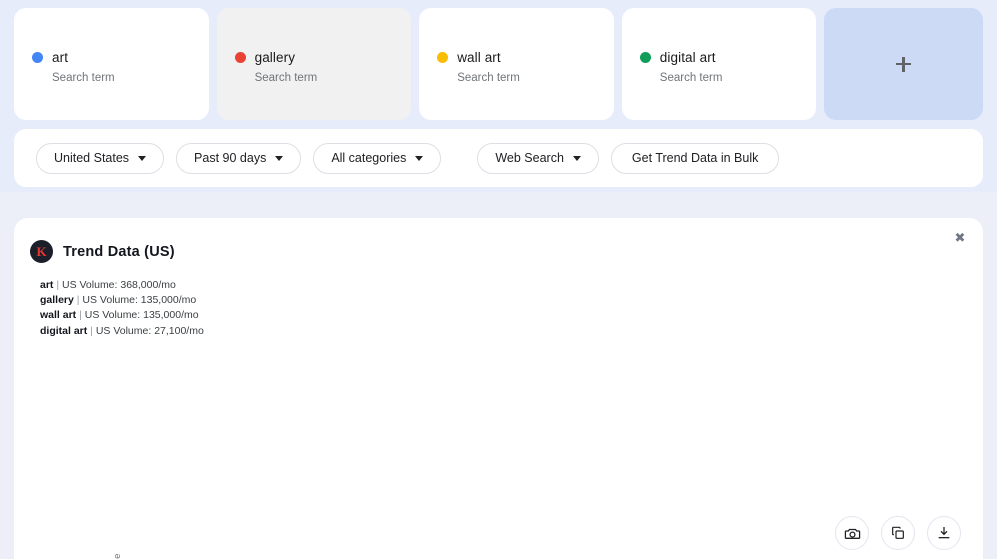 The width and height of the screenshot is (997, 559). What do you see at coordinates (58, 315) in the screenshot?
I see `volume-term: wall art` at bounding box center [58, 315].